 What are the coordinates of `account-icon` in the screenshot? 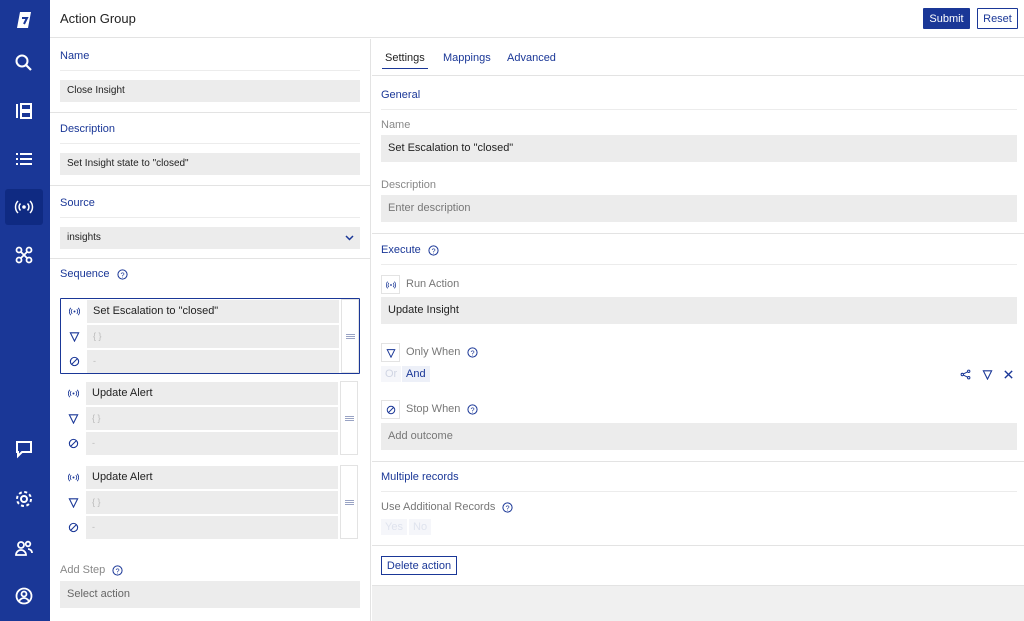 It's located at (24, 596).